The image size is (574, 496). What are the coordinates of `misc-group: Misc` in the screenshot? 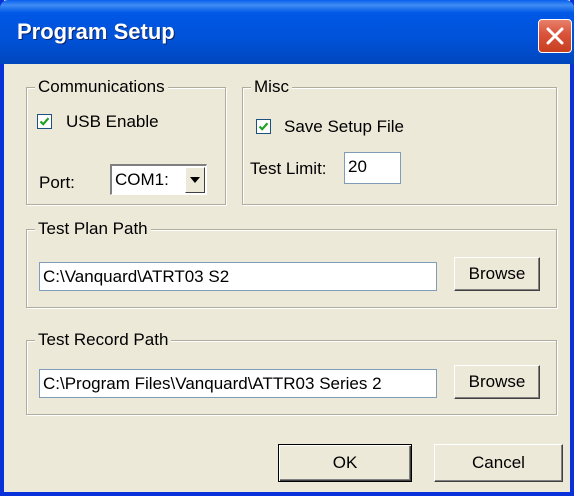 It's located at (399, 140).